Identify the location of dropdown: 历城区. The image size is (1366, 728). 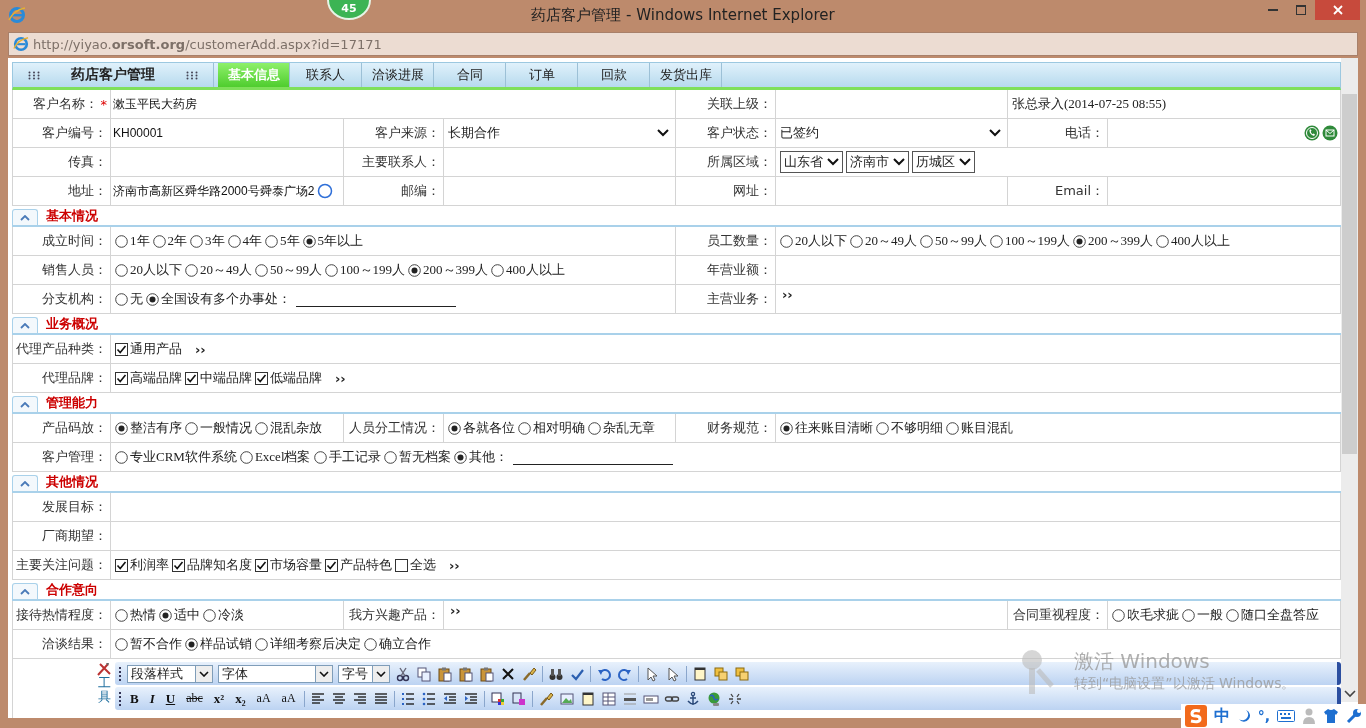
(943, 162).